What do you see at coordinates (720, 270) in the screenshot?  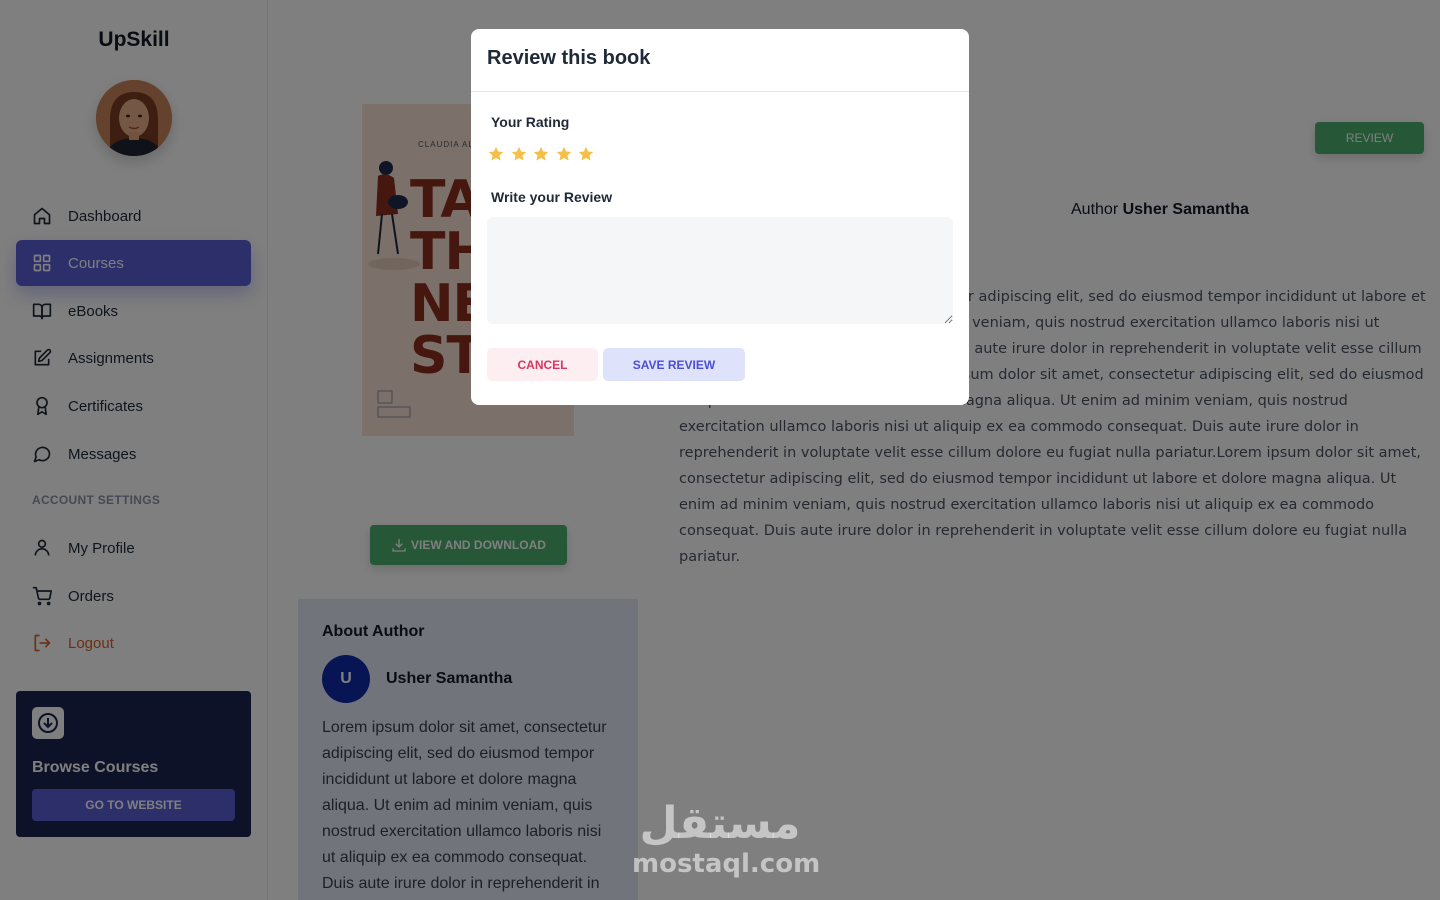 I see `review-textarea` at bounding box center [720, 270].